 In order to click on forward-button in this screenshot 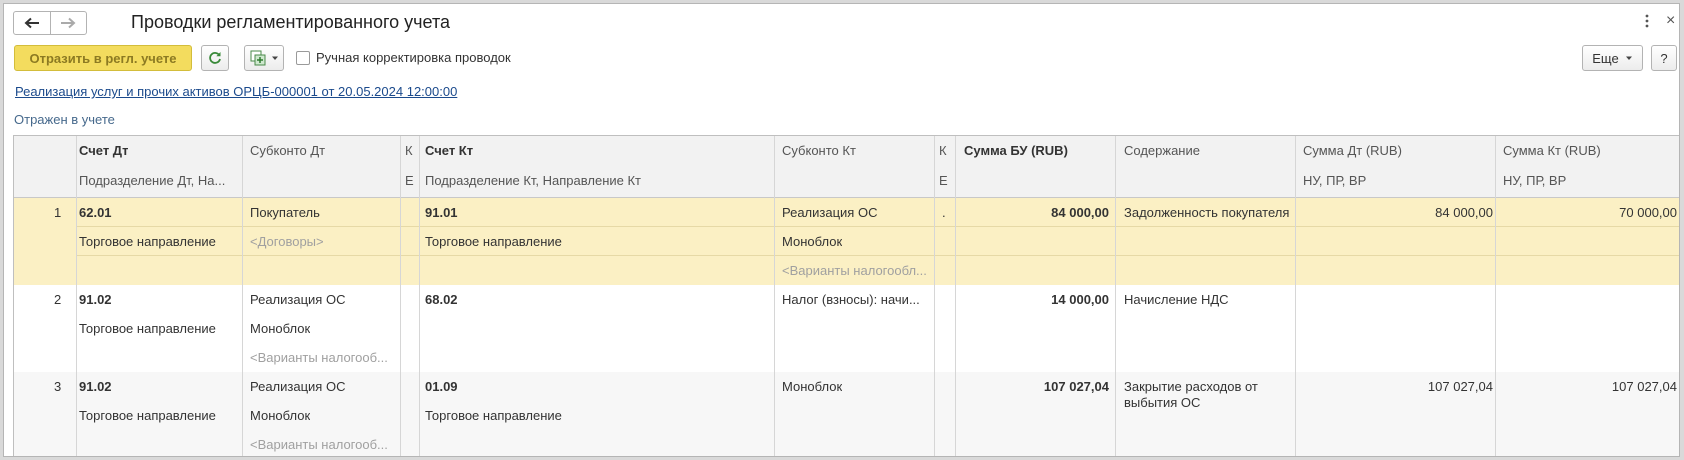, I will do `click(68, 23)`.